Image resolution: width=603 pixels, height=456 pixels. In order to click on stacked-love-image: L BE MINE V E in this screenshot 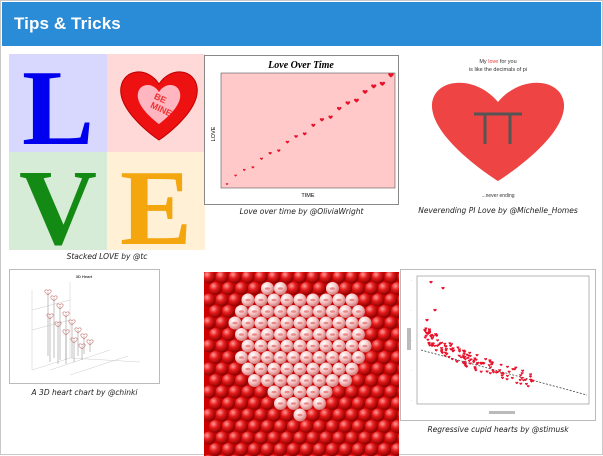, I will do `click(107, 152)`.